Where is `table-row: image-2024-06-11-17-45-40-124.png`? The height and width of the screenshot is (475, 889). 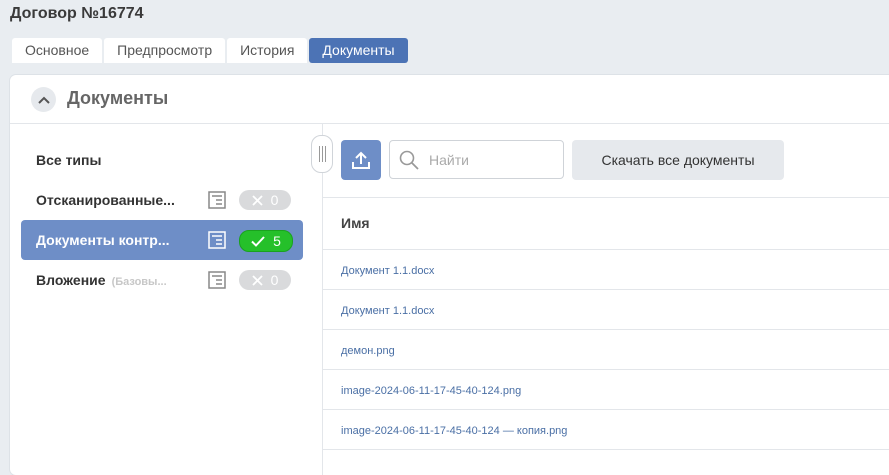
table-row: image-2024-06-11-17-45-40-124.png is located at coordinates (606, 390).